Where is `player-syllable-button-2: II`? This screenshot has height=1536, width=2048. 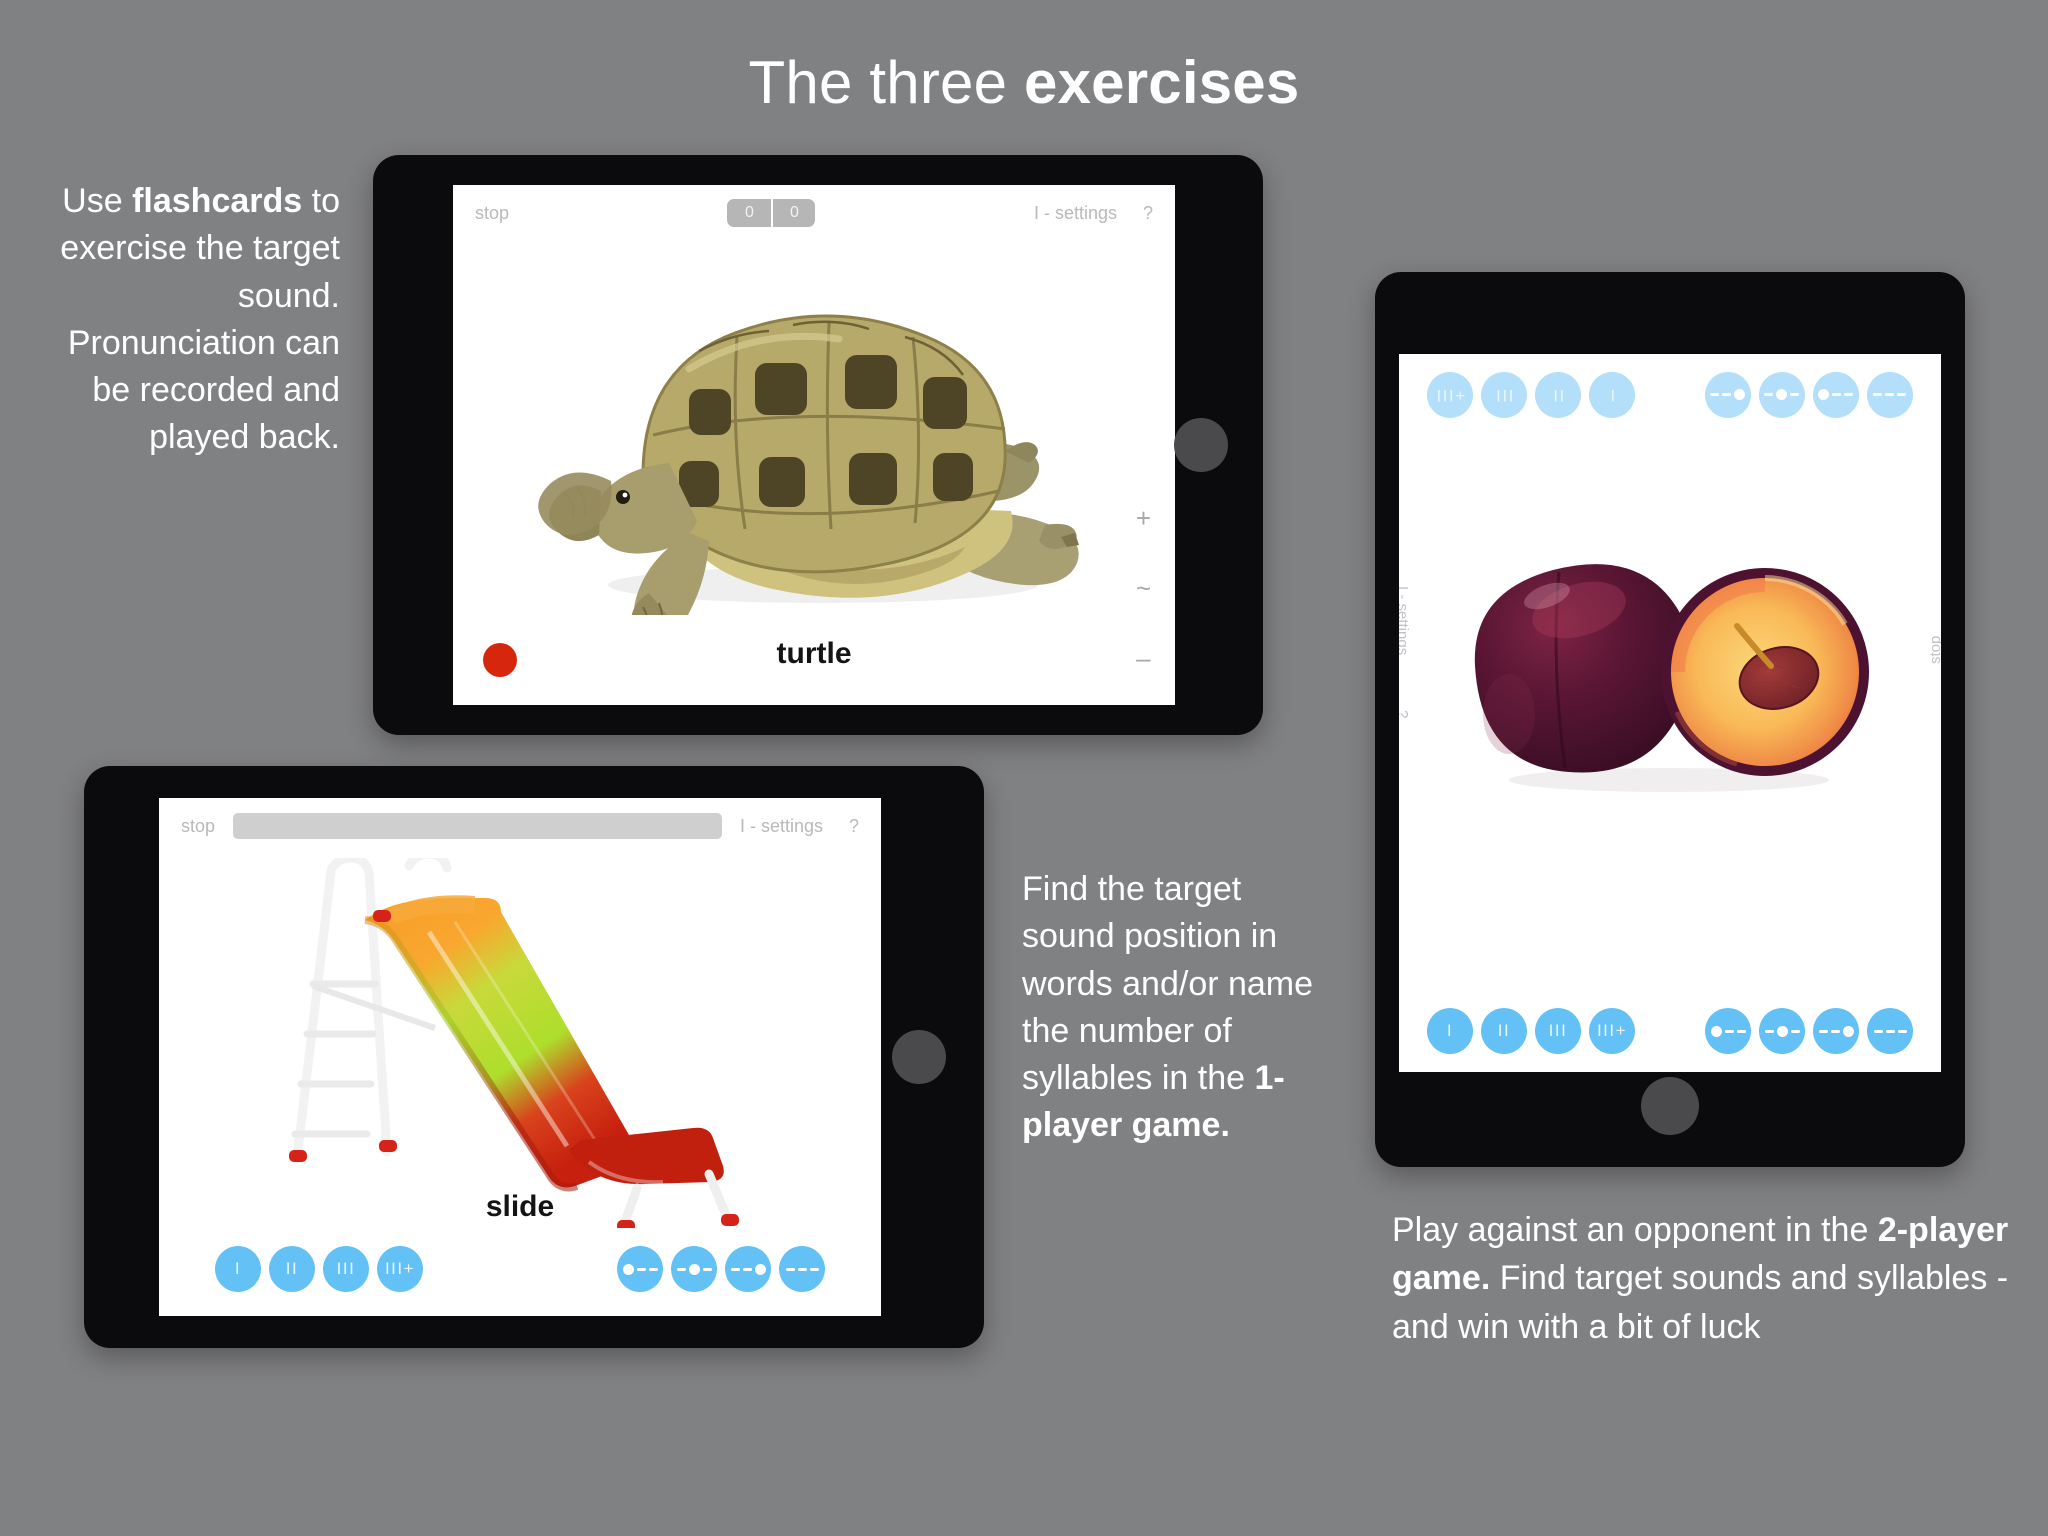 player-syllable-button-2: II is located at coordinates (1504, 1031).